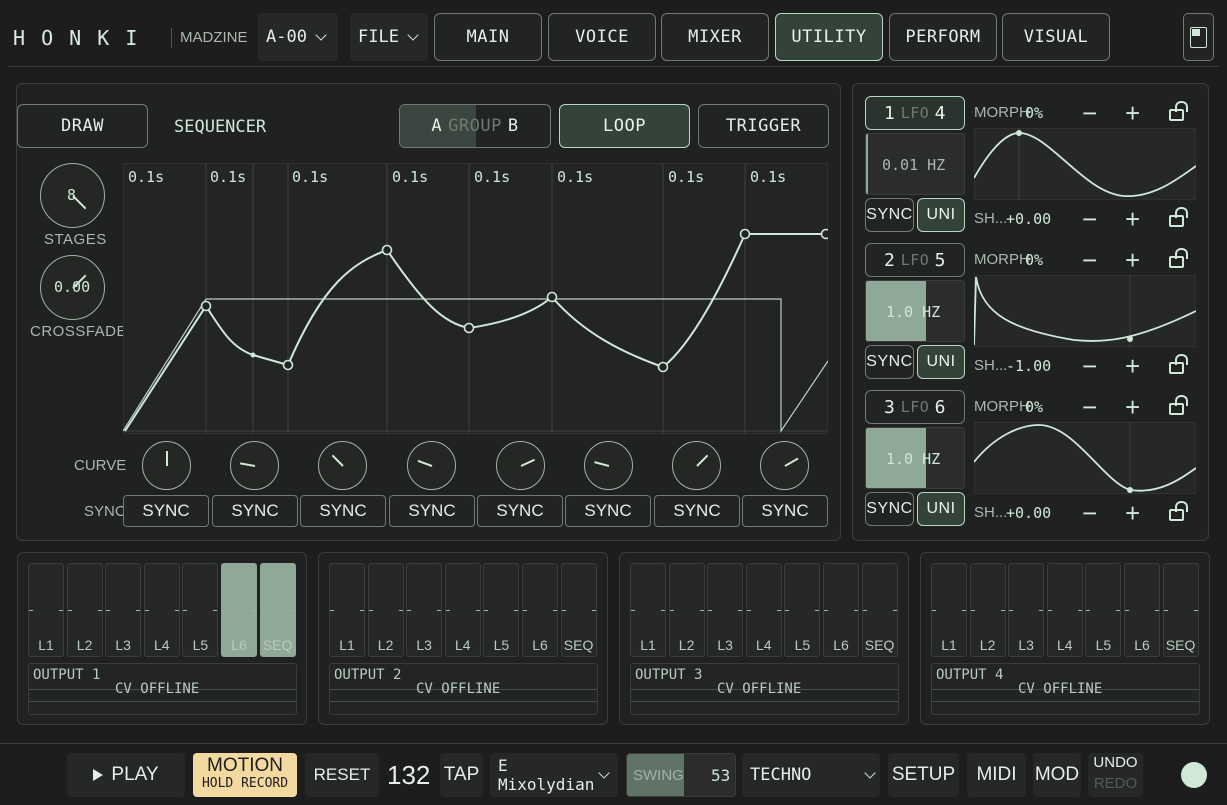 The height and width of the screenshot is (805, 1227). Describe the element at coordinates (915, 458) in the screenshot. I see `lfo-3-rate-slider: 1.0 HZ` at that location.